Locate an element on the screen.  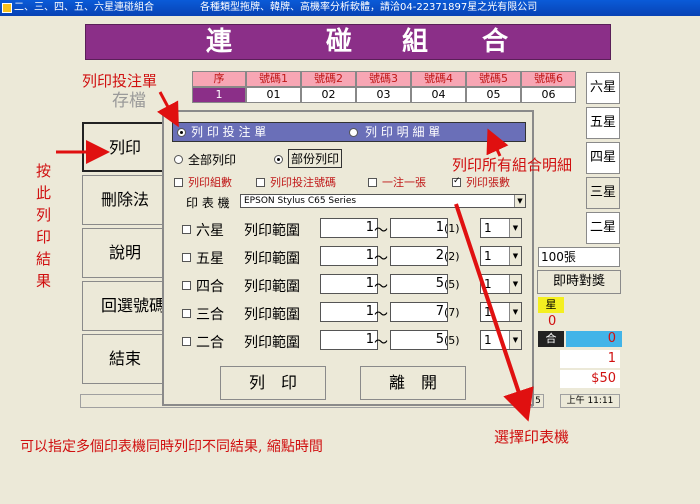
table-header: 號碼1 is located at coordinates (273, 79).